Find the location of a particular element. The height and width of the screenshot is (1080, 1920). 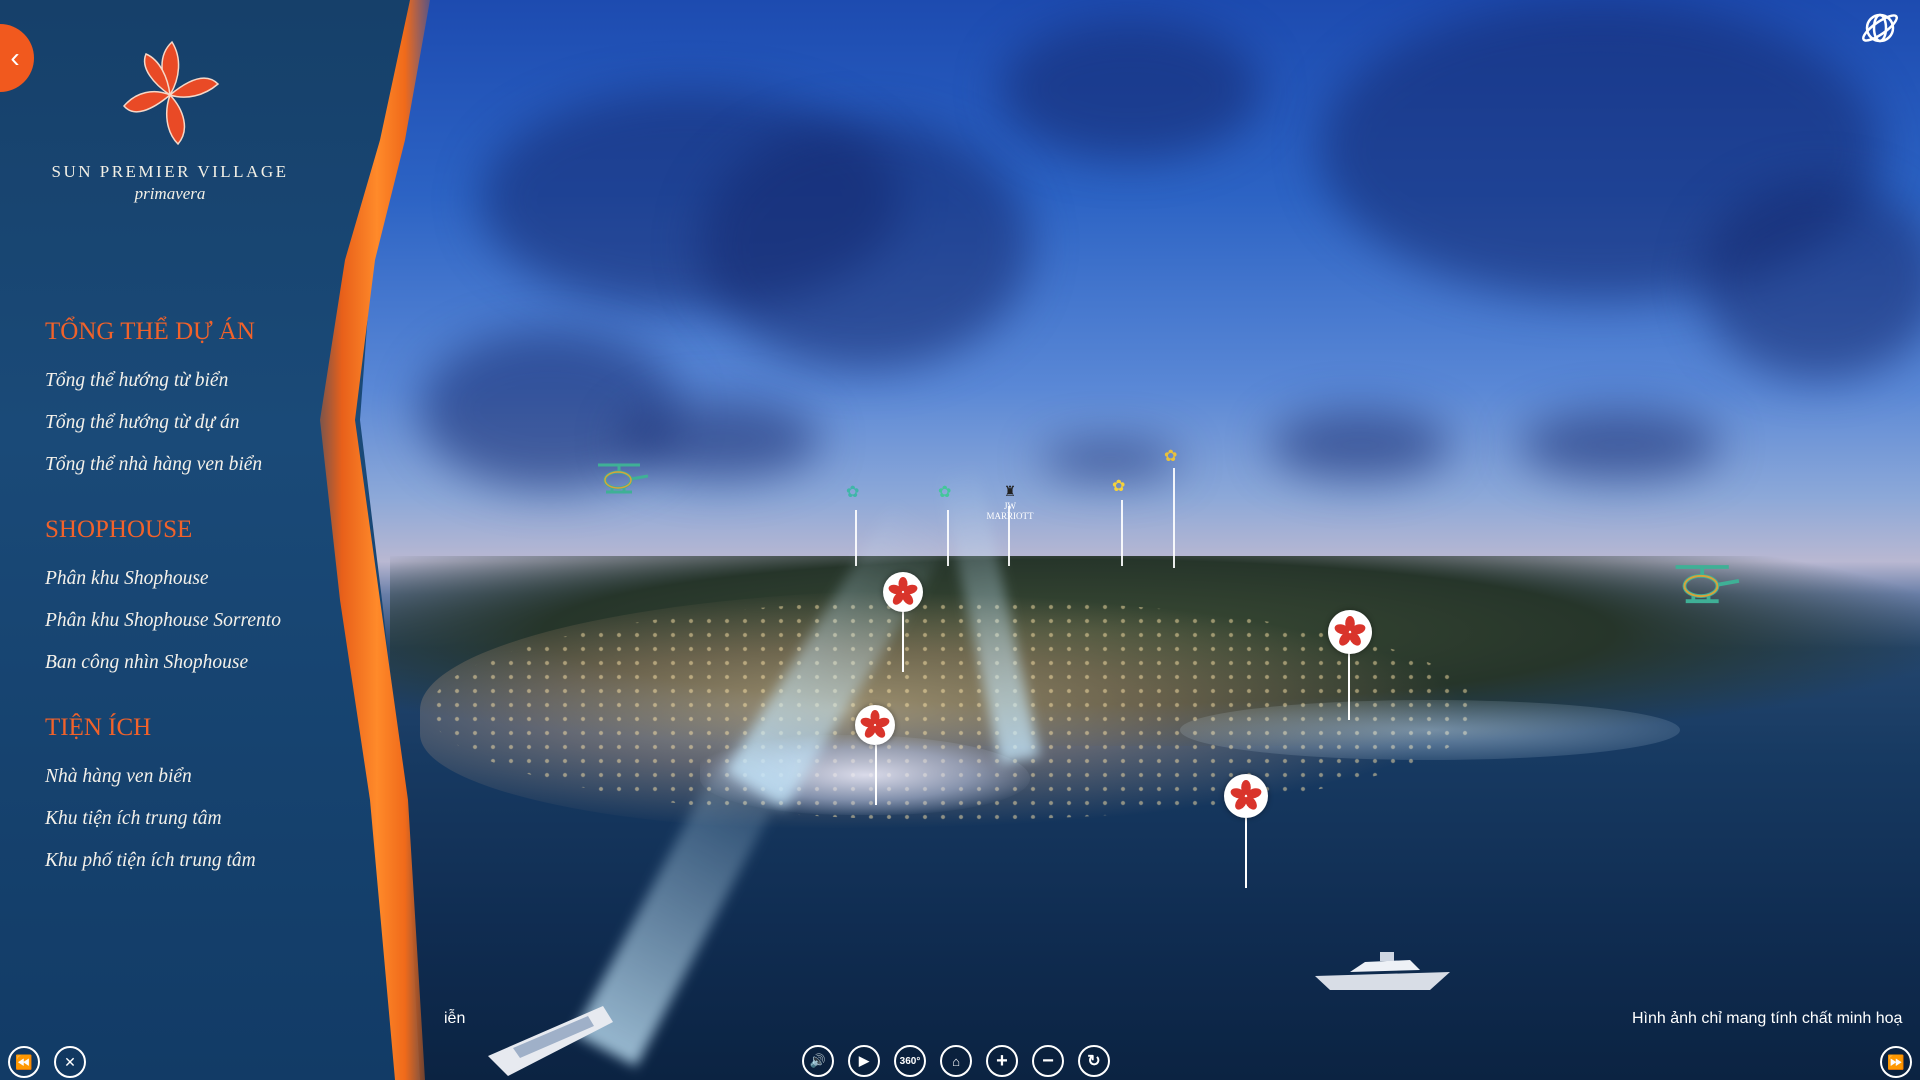

disclaimer-text: Hình ảnh chỉ mang tính chất minh hoạ is located at coordinates (1767, 1018).